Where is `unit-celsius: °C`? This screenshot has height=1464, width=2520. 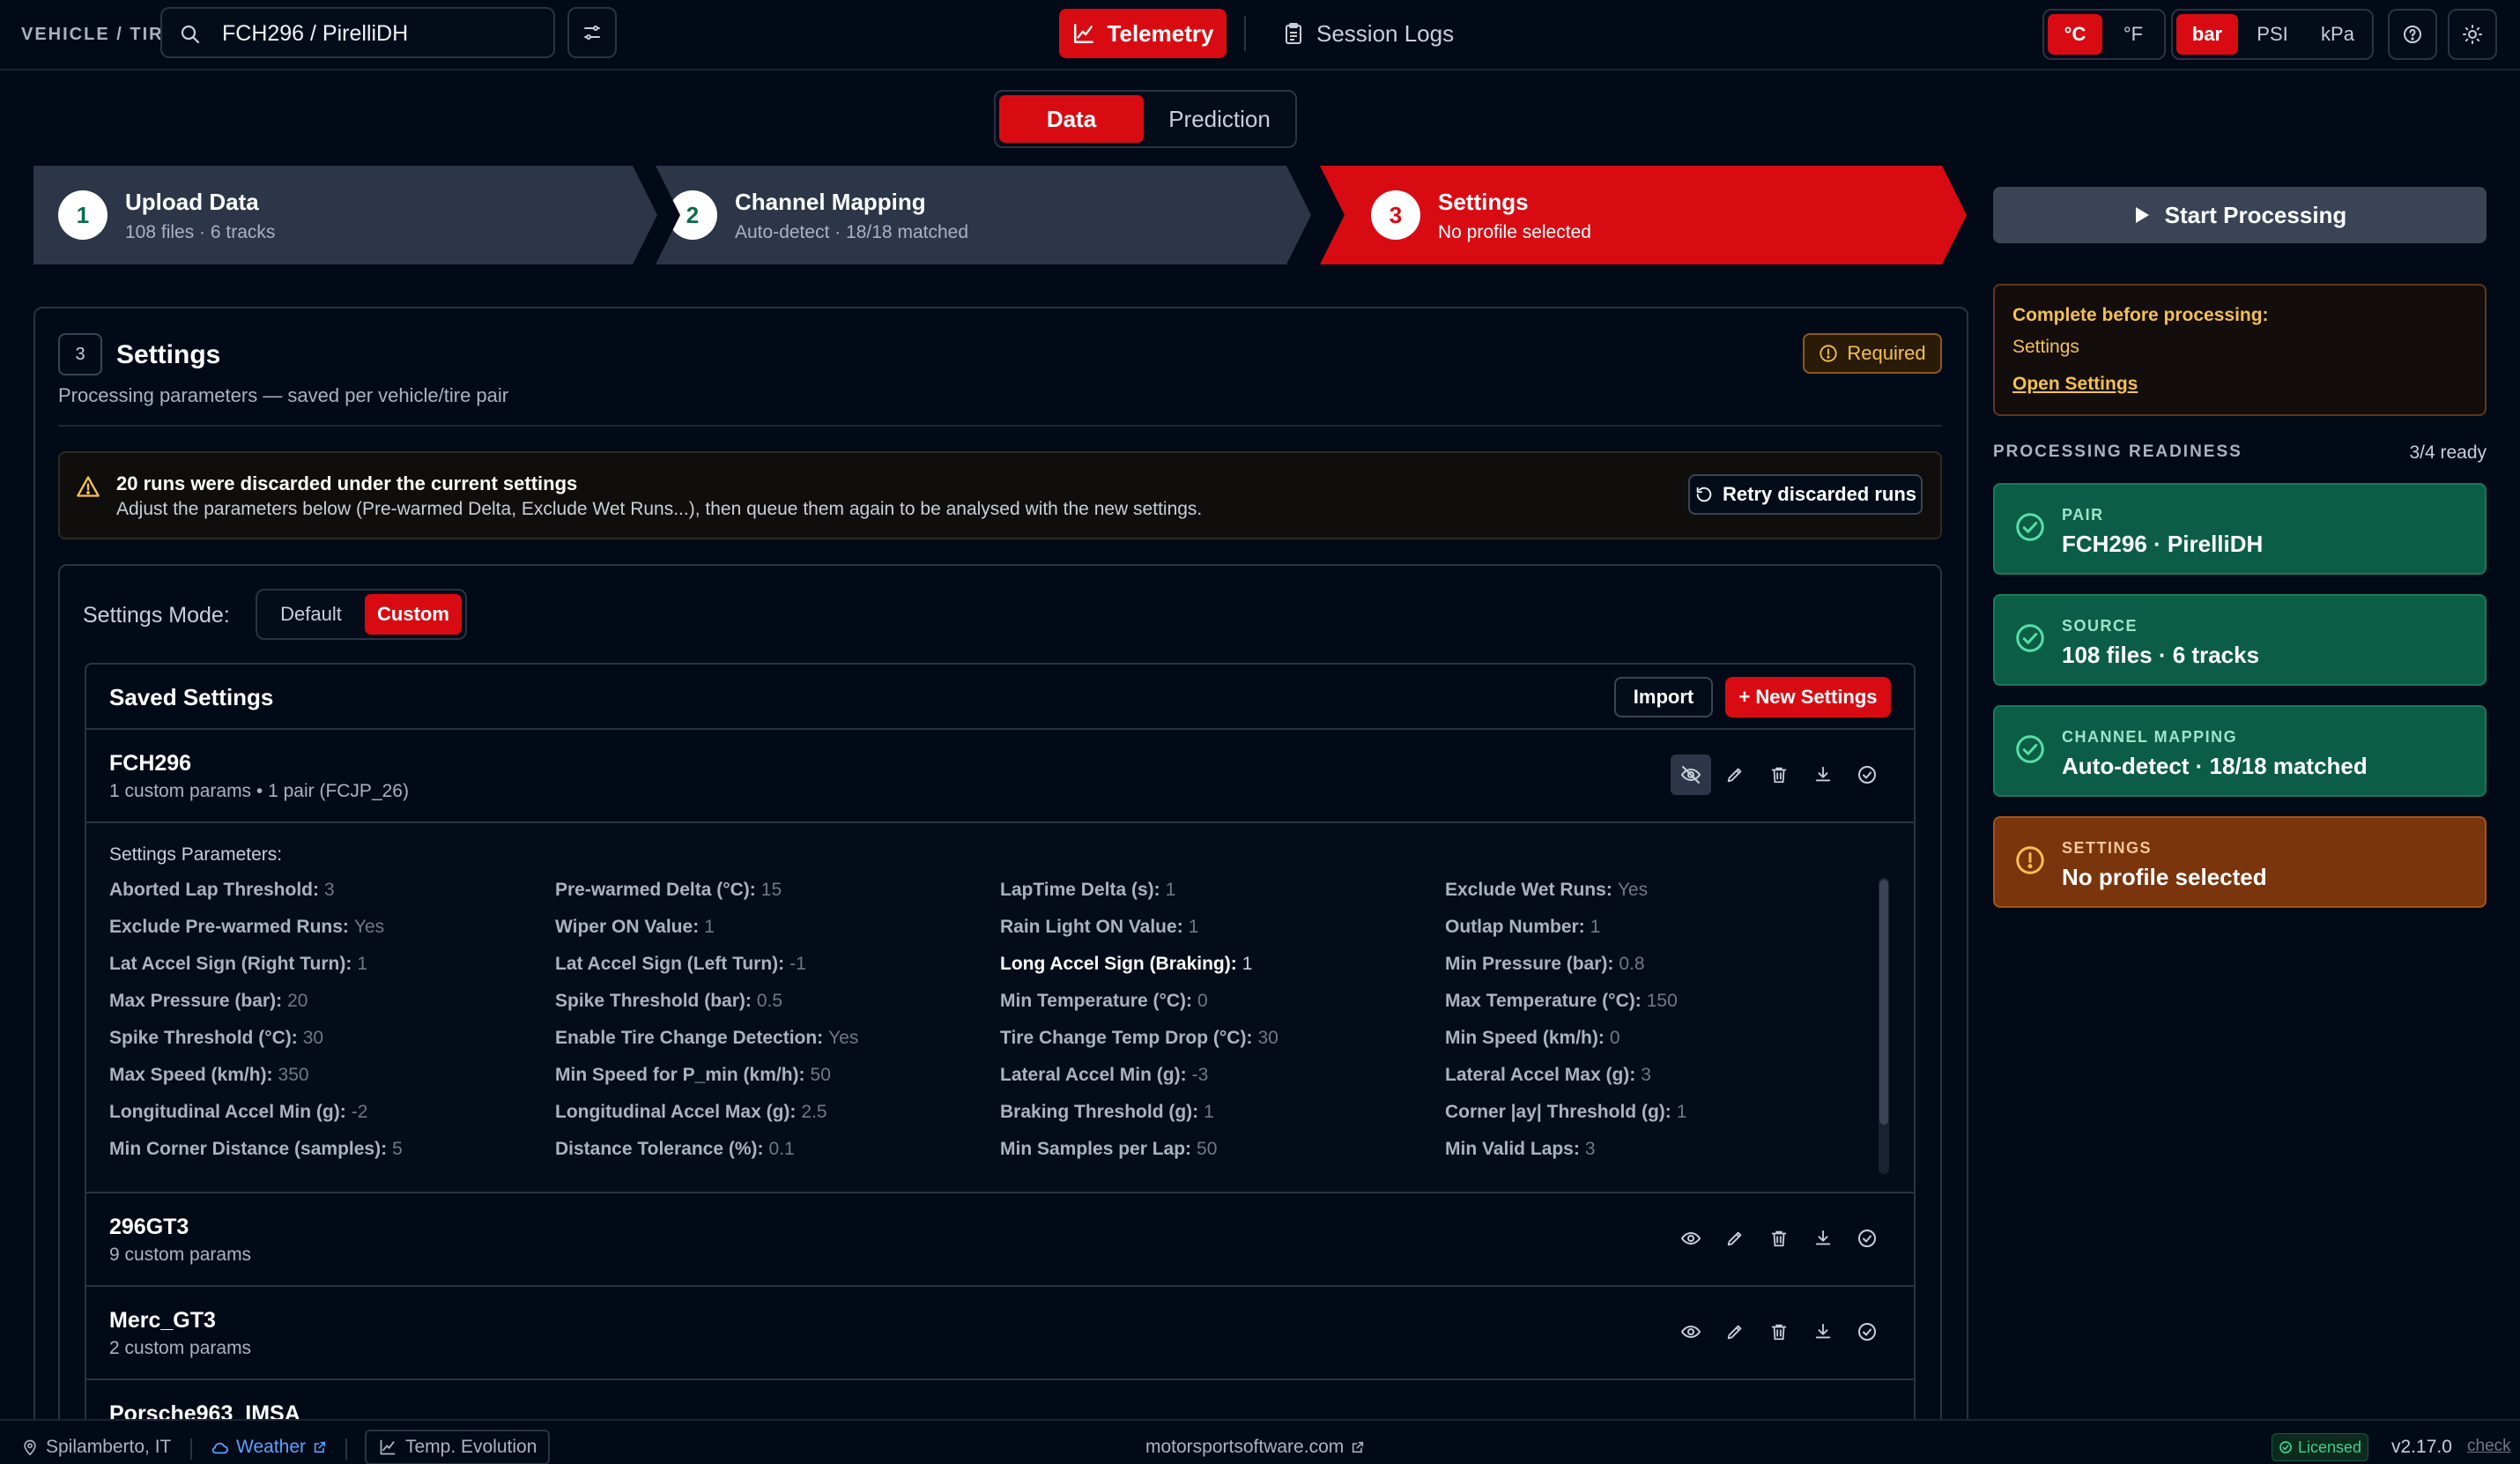
unit-celsius: °C is located at coordinates (2075, 34).